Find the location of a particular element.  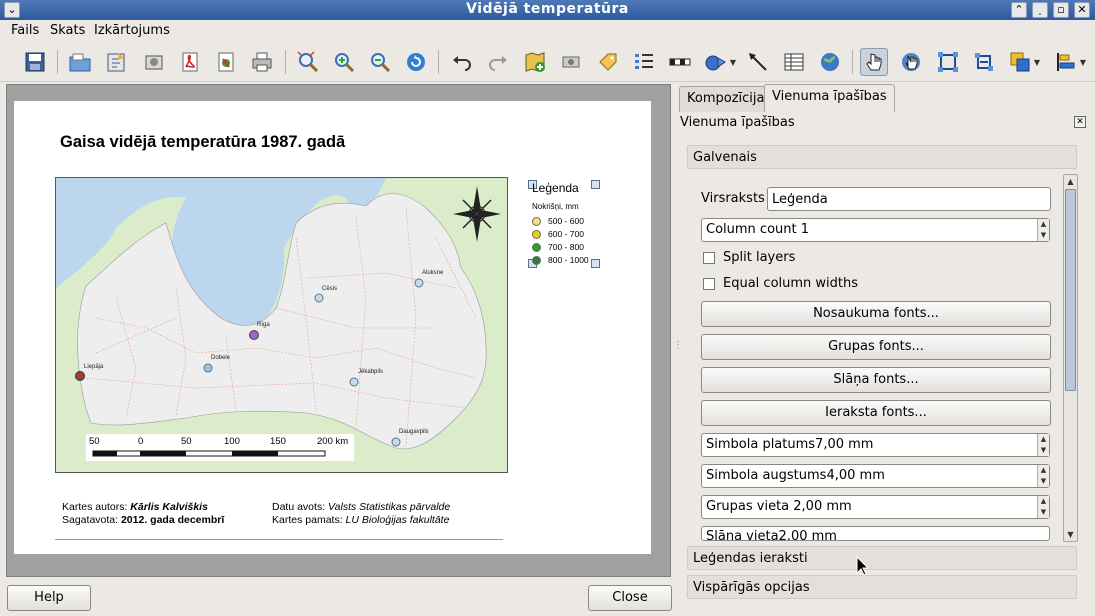

window-title: Vidējā temperatūra is located at coordinates (547, 9).